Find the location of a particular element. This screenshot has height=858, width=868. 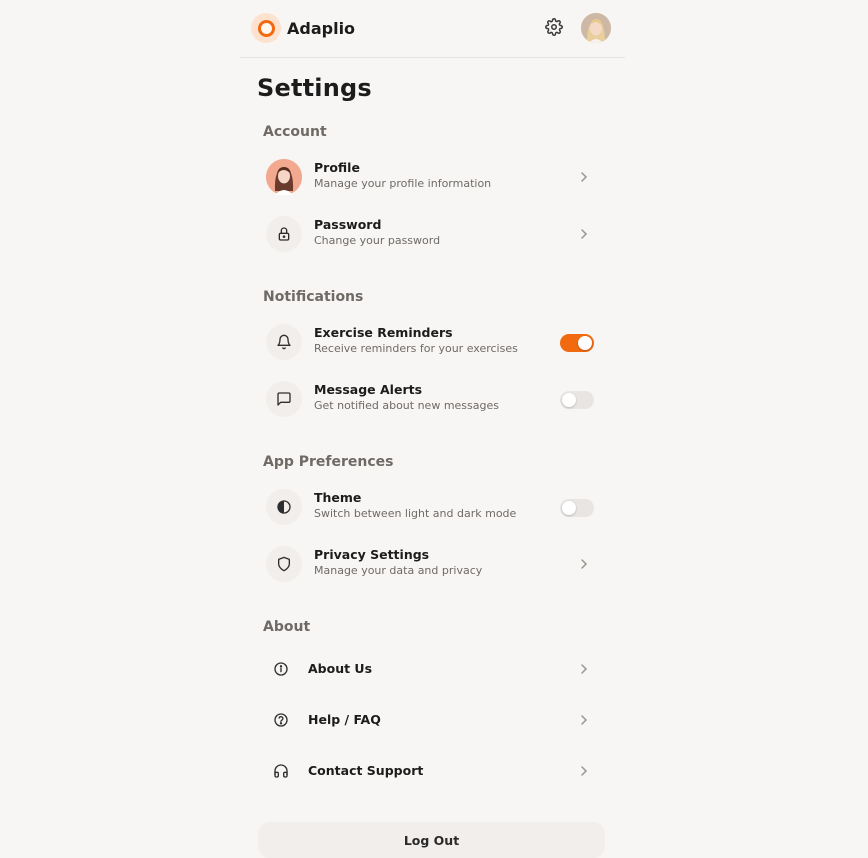

settings-item-contact-support: Contact Support is located at coordinates (433, 772).